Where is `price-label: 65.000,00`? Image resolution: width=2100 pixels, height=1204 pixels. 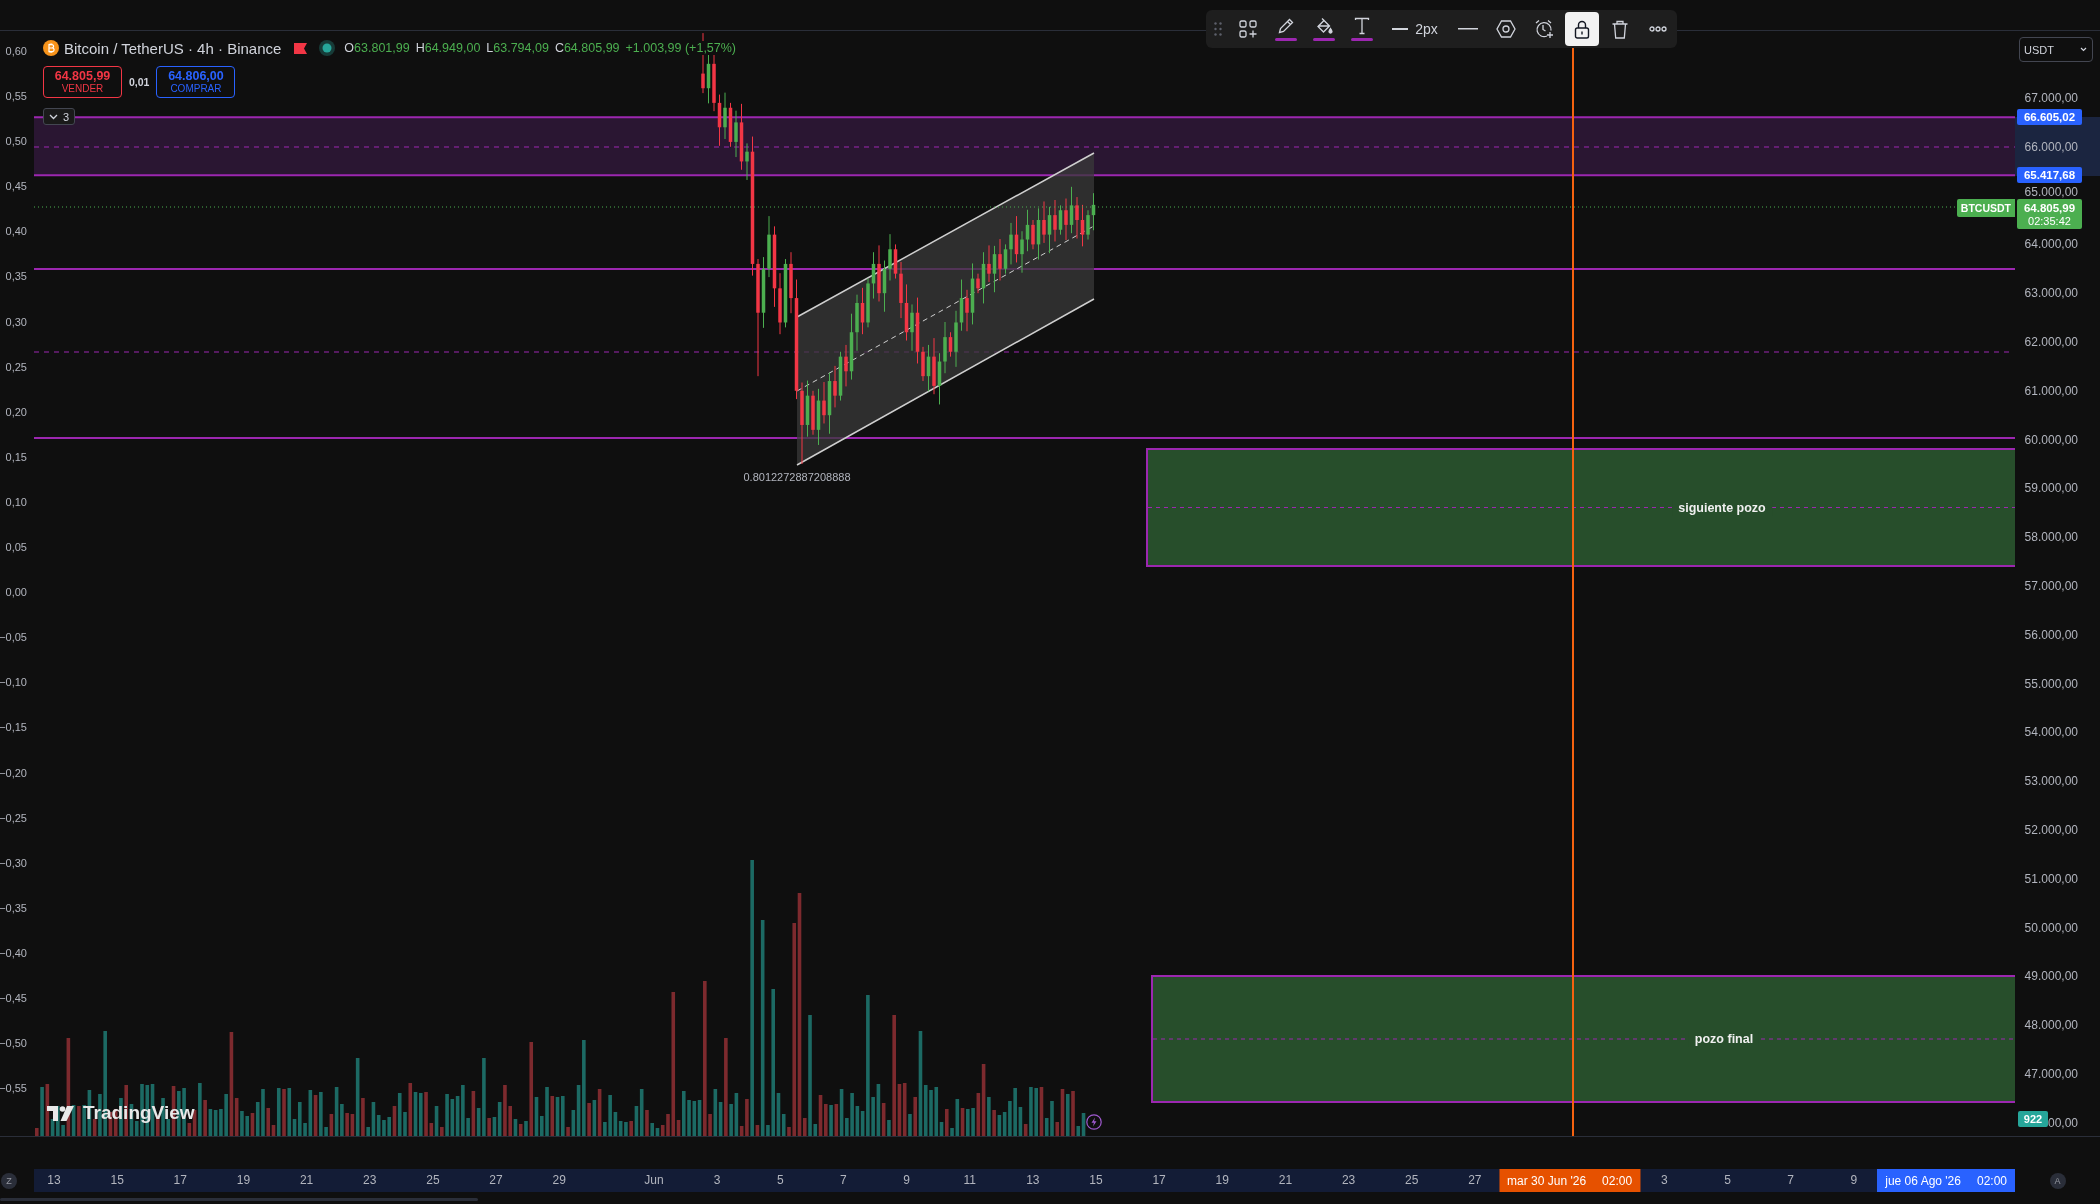 price-label: 65.000,00 is located at coordinates (2051, 191).